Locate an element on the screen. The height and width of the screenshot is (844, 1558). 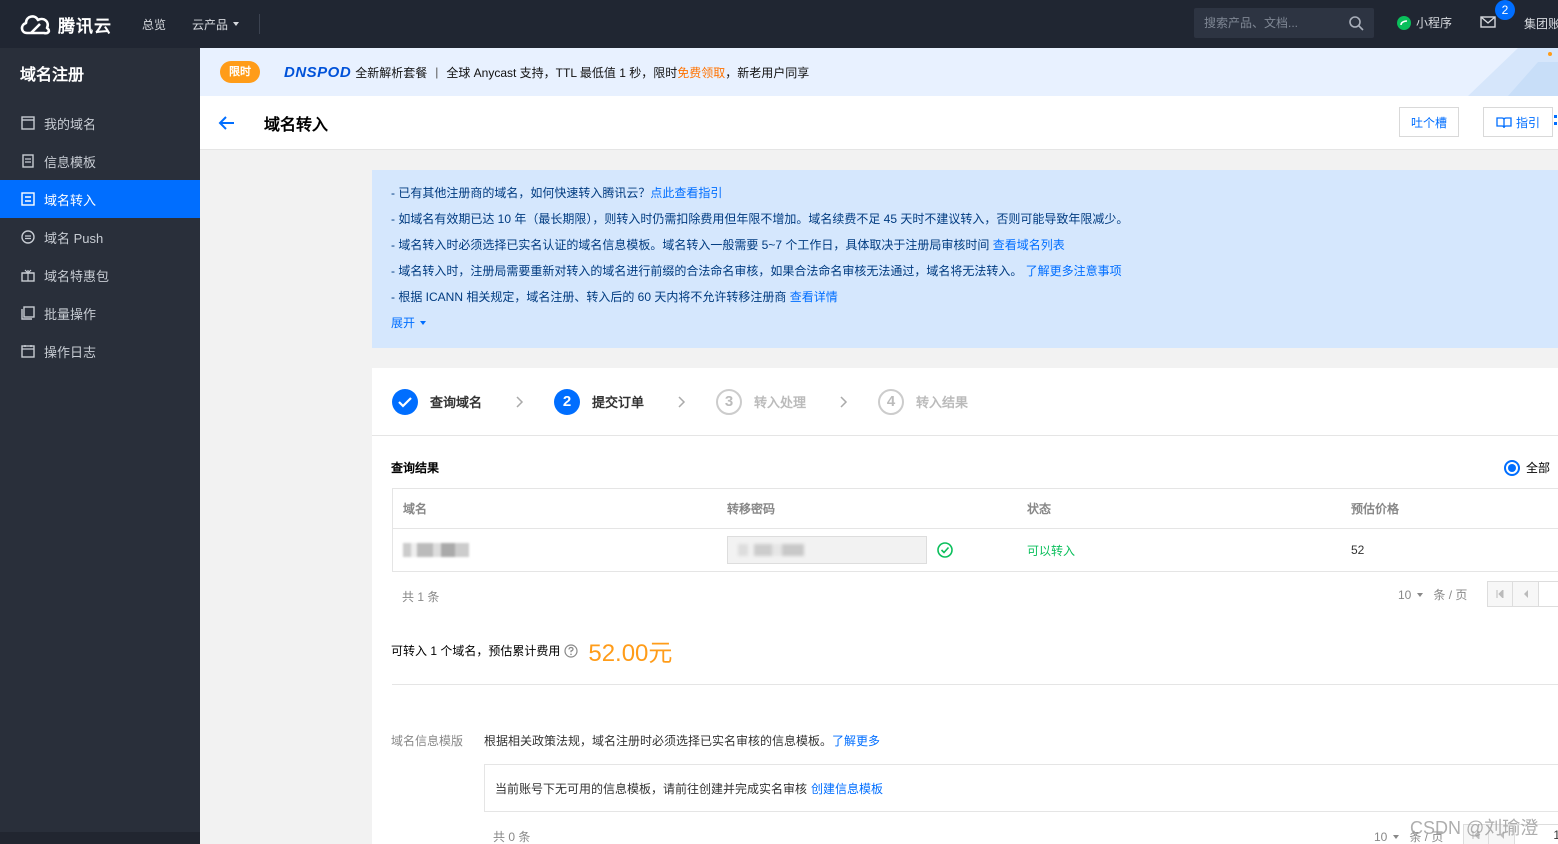
sidebar-item-label: 操作日志 is located at coordinates (70, 352).